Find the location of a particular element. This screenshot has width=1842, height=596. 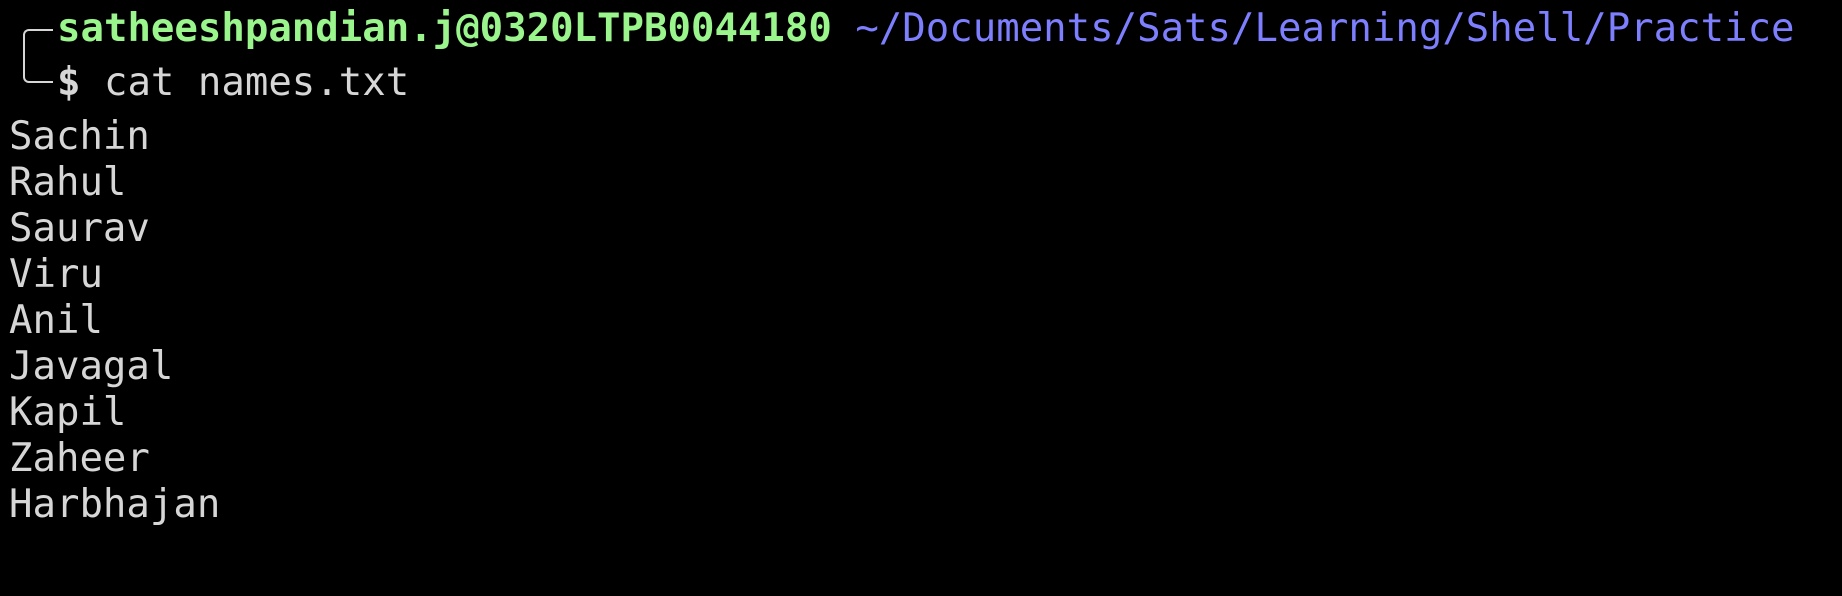

prompt-box-bottom-line is located at coordinates (38, 69).